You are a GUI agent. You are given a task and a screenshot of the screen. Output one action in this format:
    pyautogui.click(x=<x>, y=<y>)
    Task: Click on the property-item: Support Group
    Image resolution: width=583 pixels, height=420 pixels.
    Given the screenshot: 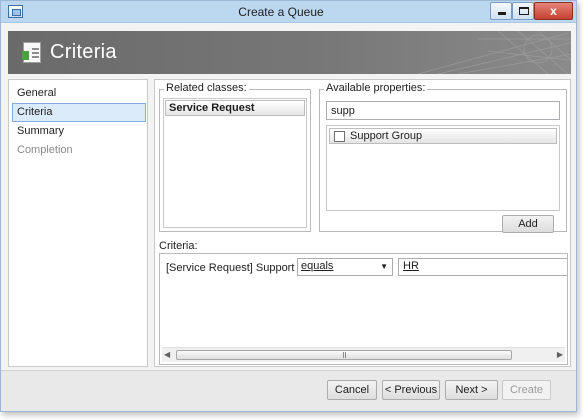 What is the action you would take?
    pyautogui.click(x=443, y=136)
    